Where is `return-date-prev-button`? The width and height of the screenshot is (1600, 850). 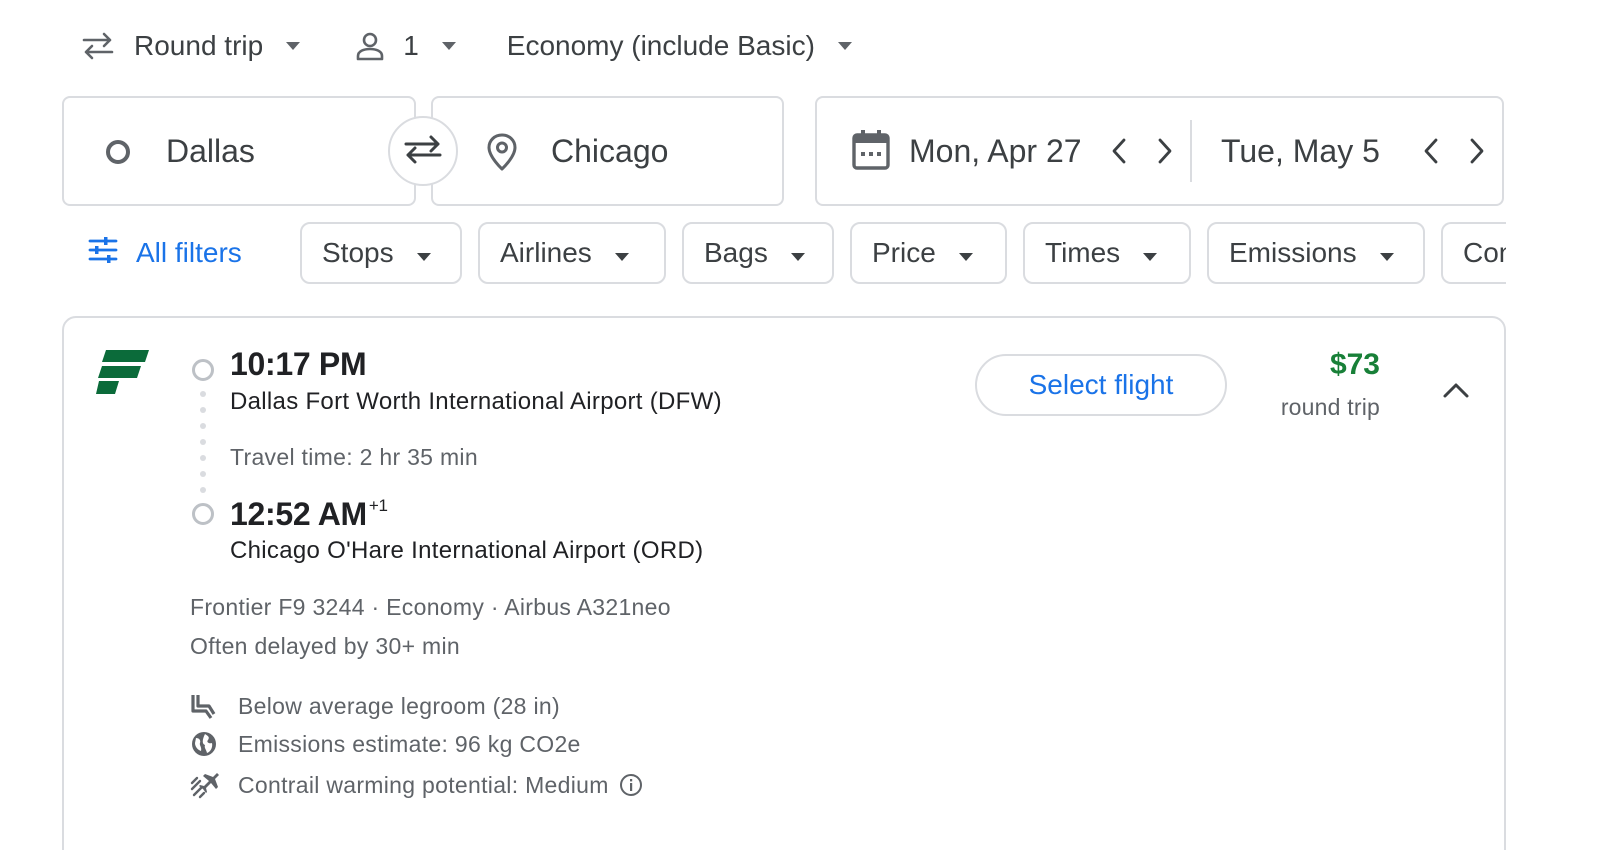
return-date-prev-button is located at coordinates (1431, 151).